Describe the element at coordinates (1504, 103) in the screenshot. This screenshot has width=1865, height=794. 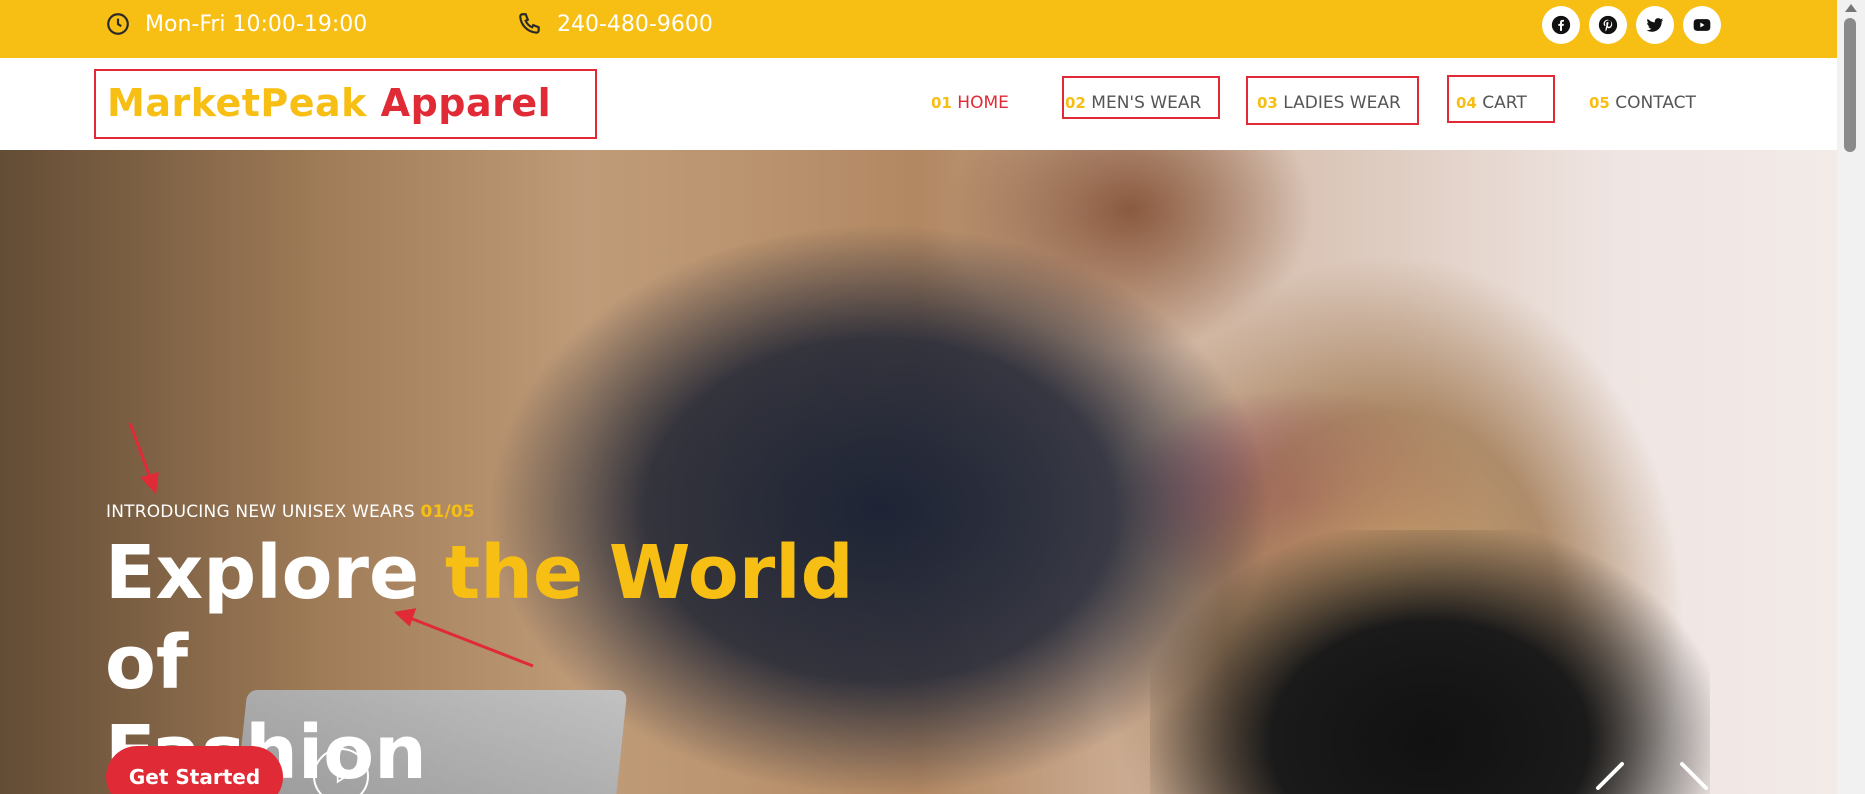
I see `nav-label: CART` at that location.